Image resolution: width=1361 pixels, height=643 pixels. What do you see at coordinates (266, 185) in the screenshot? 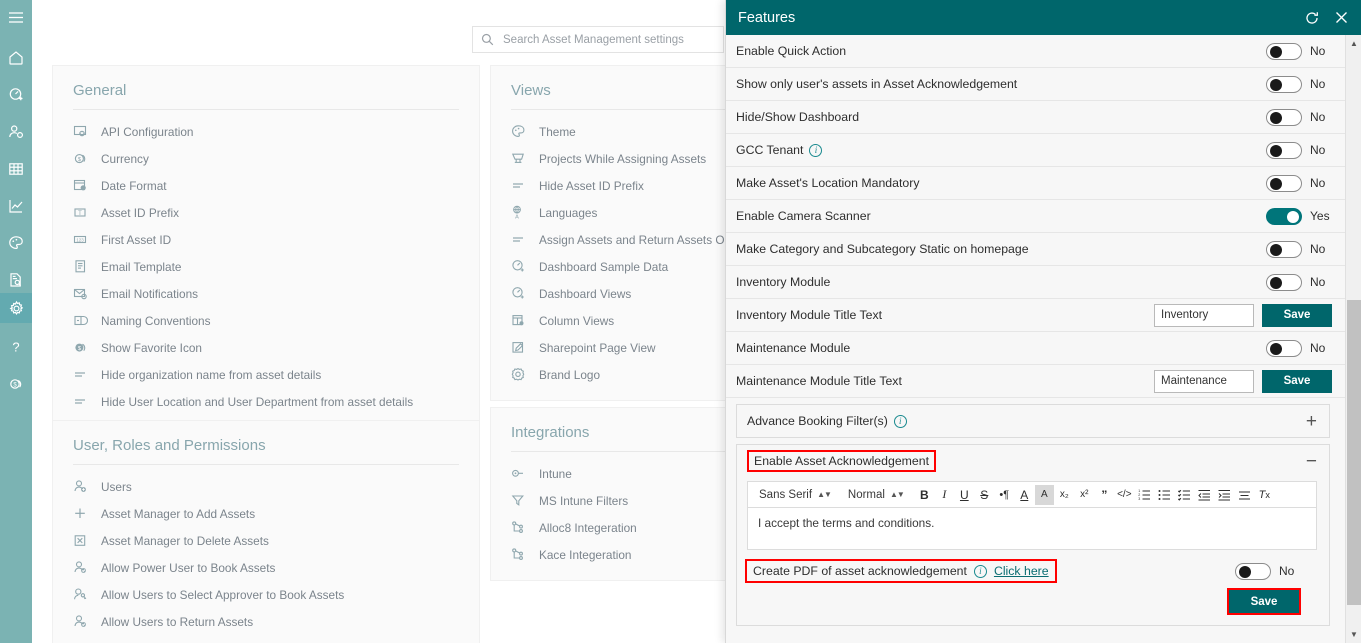
I see `setting-date-format: Date Format` at bounding box center [266, 185].